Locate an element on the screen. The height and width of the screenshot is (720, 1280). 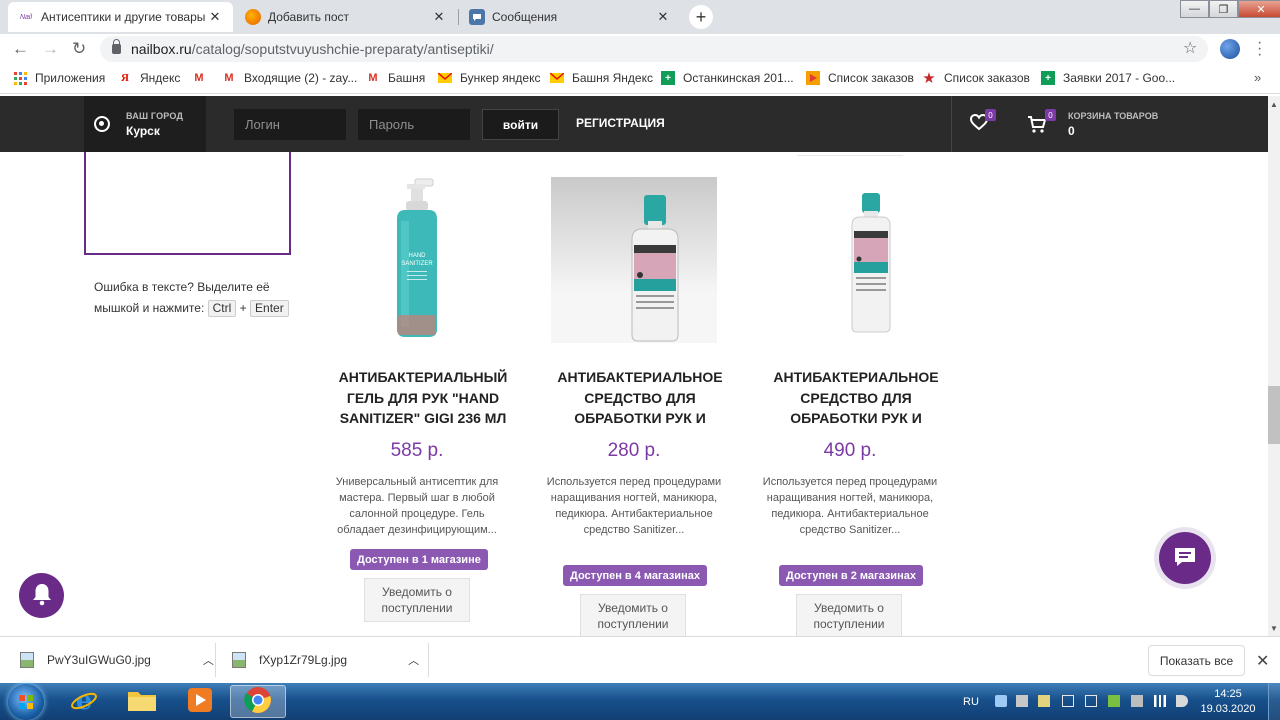
scroll-up-icon: ▲ is located at coordinates (1274, 104).